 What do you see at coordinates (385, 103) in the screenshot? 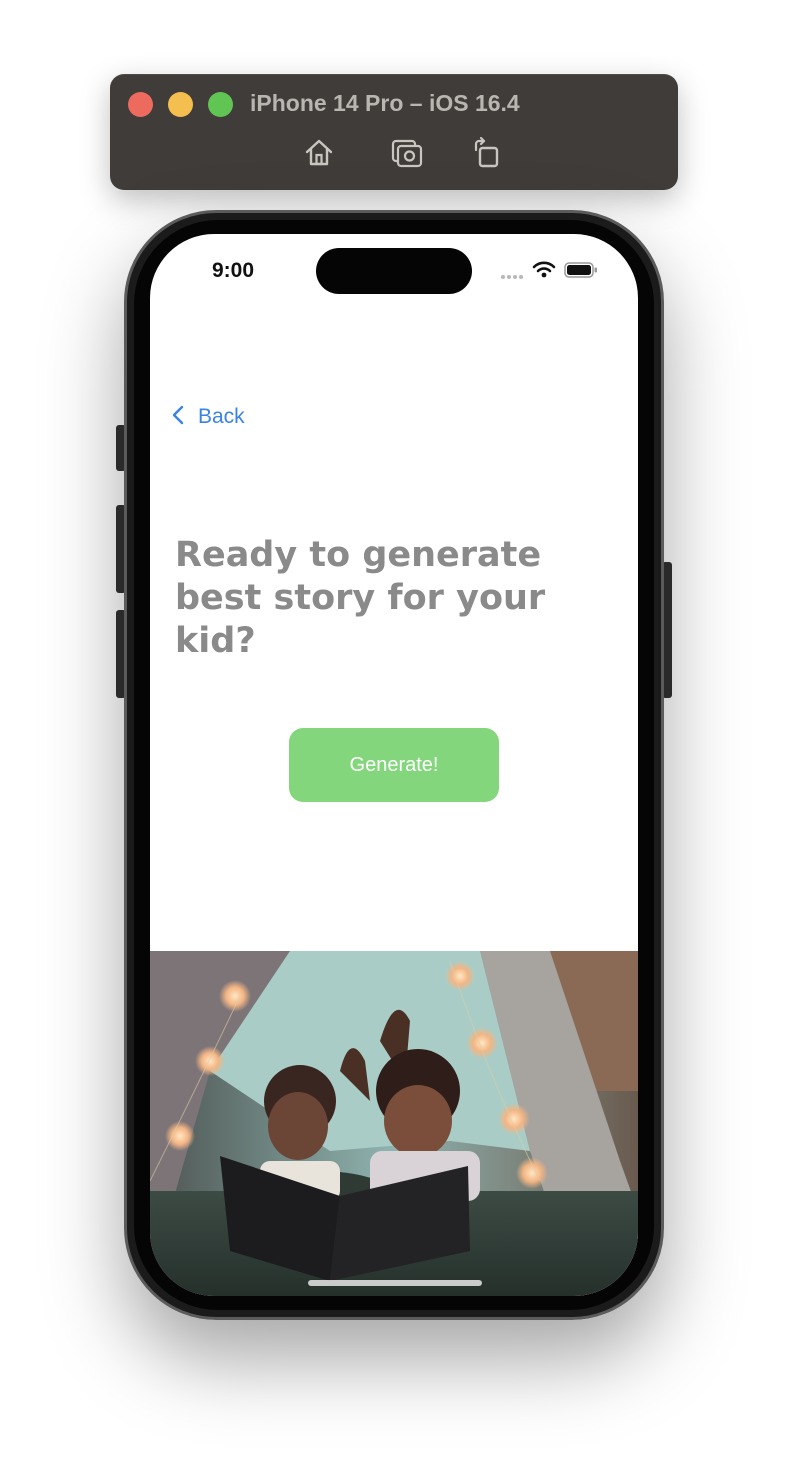
I see `simulator-title: iPhone 14 Pro – iOS 16.4` at bounding box center [385, 103].